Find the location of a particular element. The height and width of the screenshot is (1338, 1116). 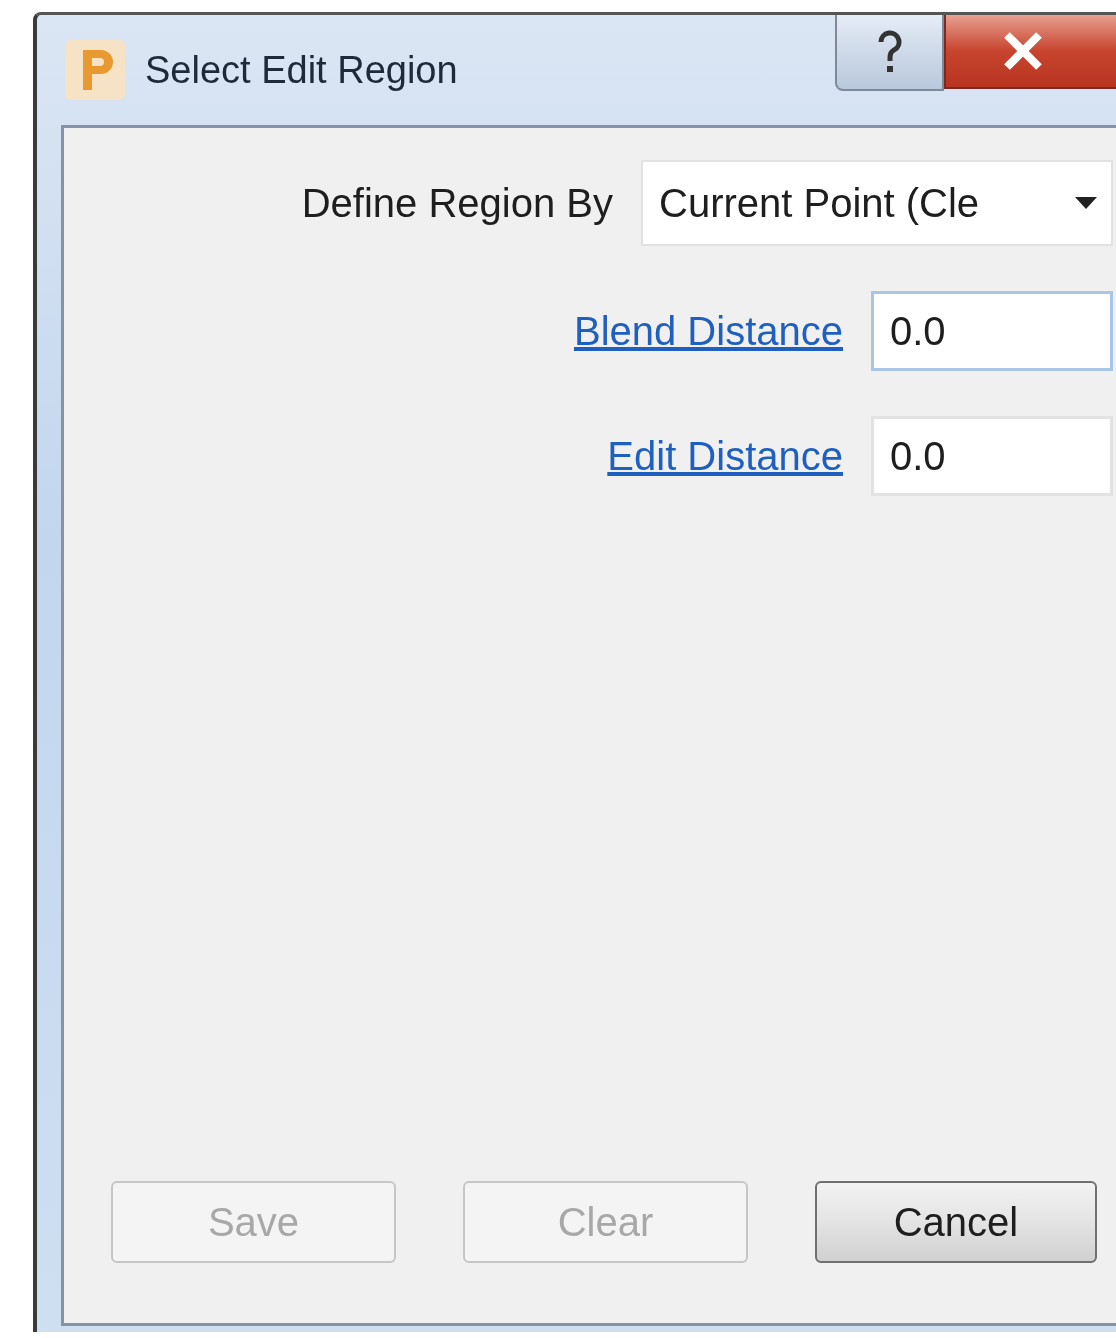

help-button is located at coordinates (889, 53).